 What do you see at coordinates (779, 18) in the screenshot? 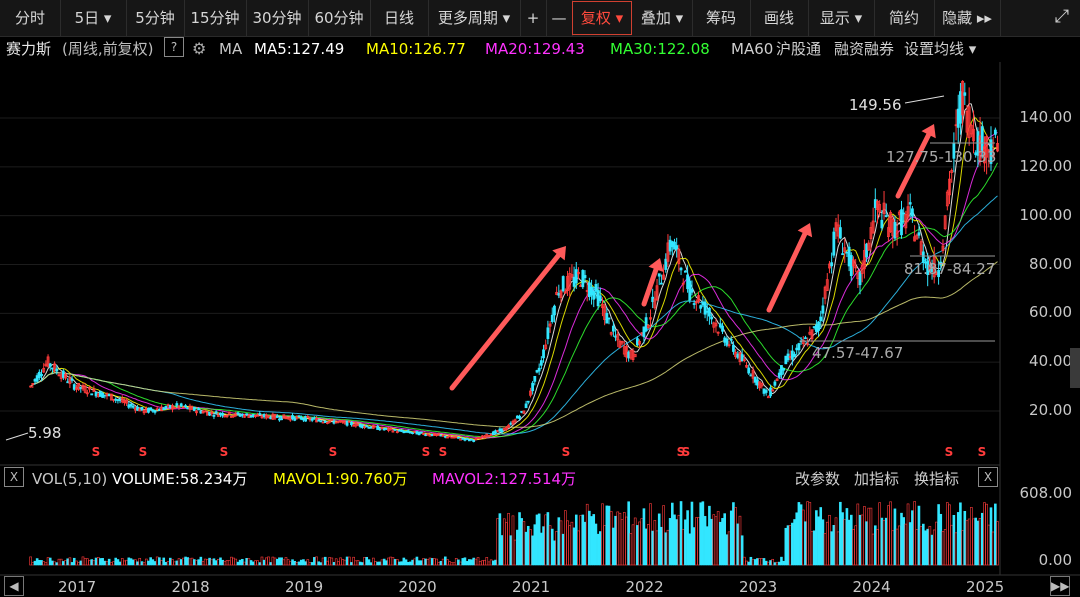
I see `toolbar-item-13: 画线` at bounding box center [779, 18].